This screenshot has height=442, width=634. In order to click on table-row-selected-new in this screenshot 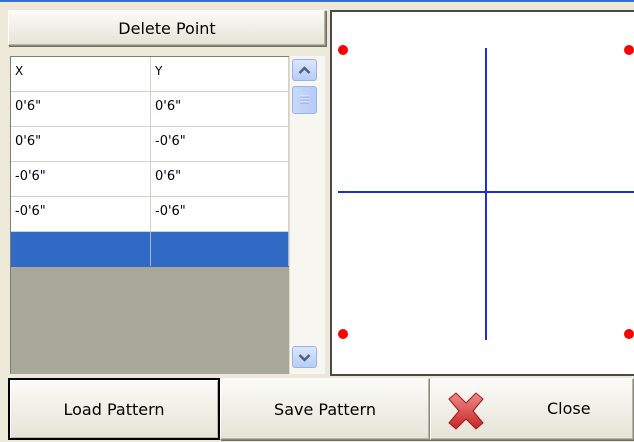, I will do `click(150, 249)`.